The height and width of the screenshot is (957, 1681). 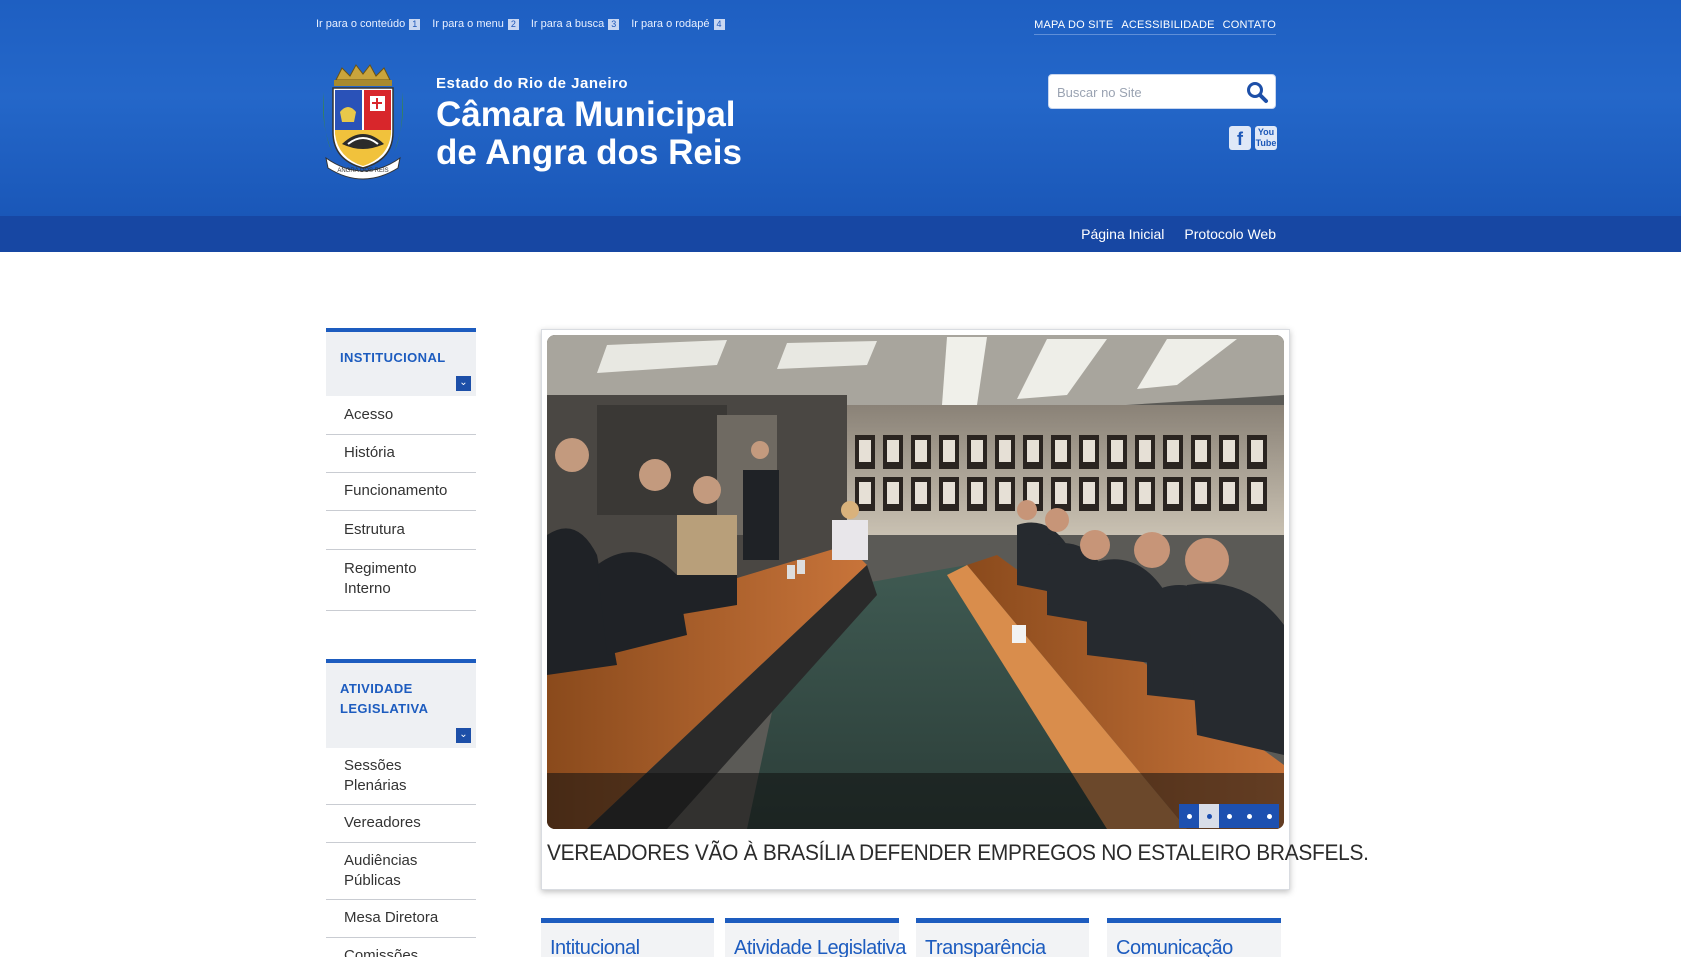 What do you see at coordinates (401, 362) in the screenshot?
I see `sidebar-heading: INSTITUCIONAL ⌄` at bounding box center [401, 362].